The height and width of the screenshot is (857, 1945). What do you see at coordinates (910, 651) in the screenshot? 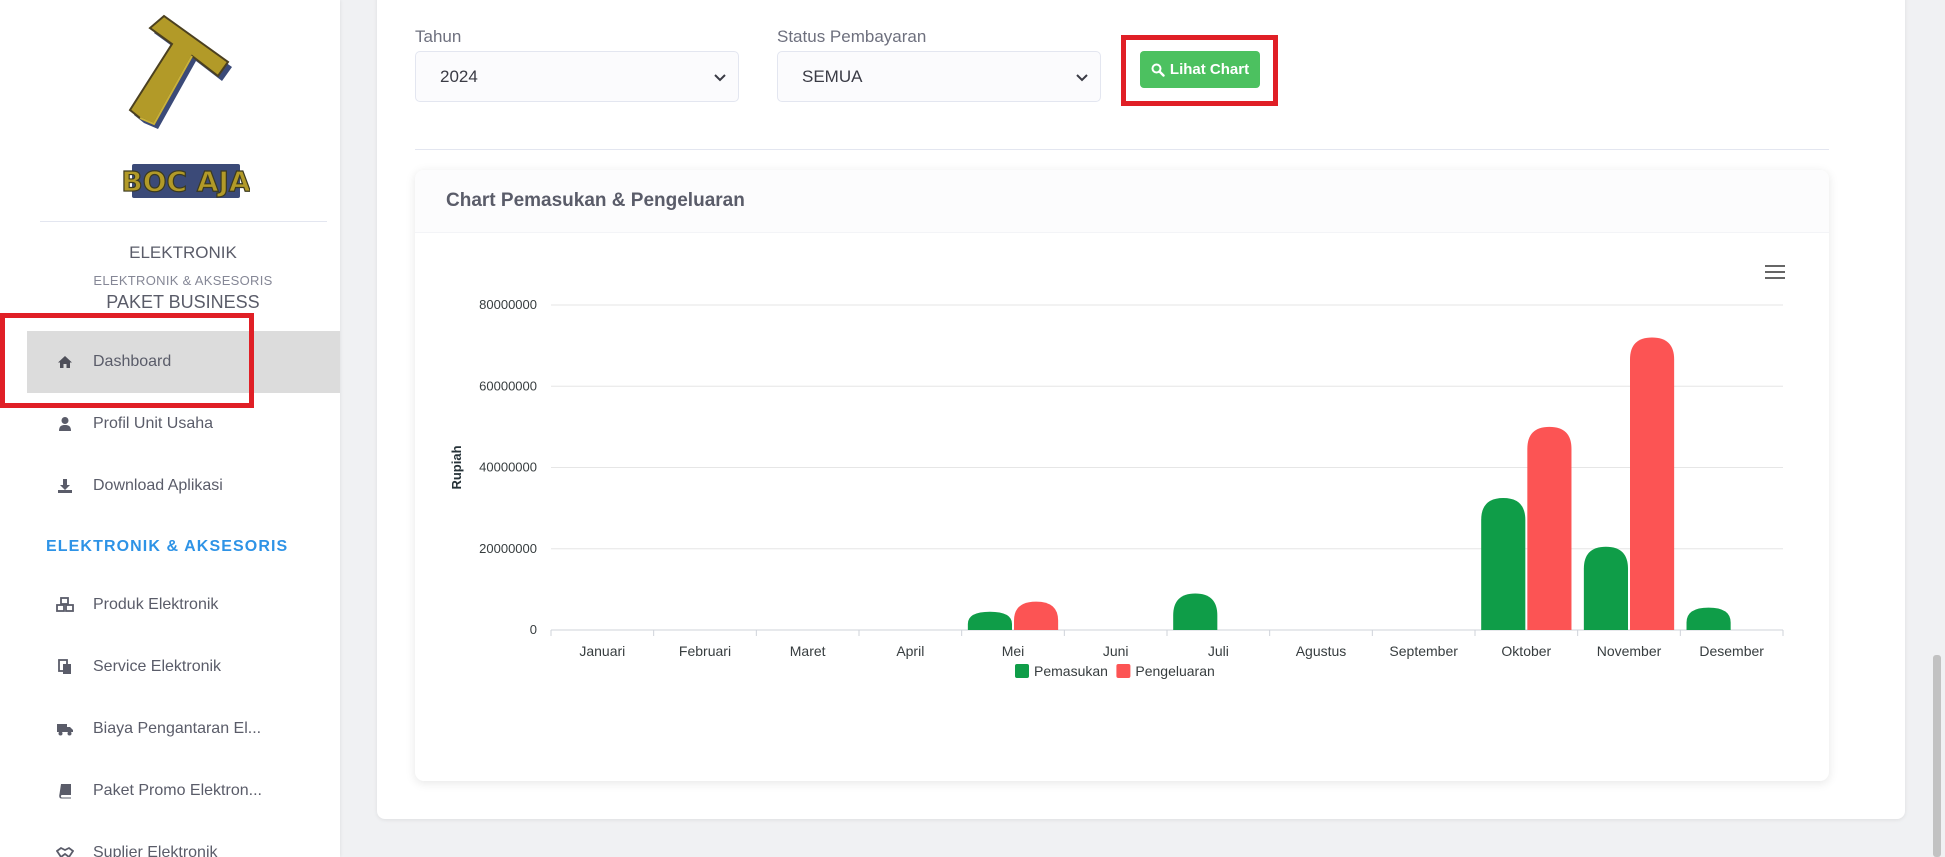
I see `x-tick-label: April` at bounding box center [910, 651].